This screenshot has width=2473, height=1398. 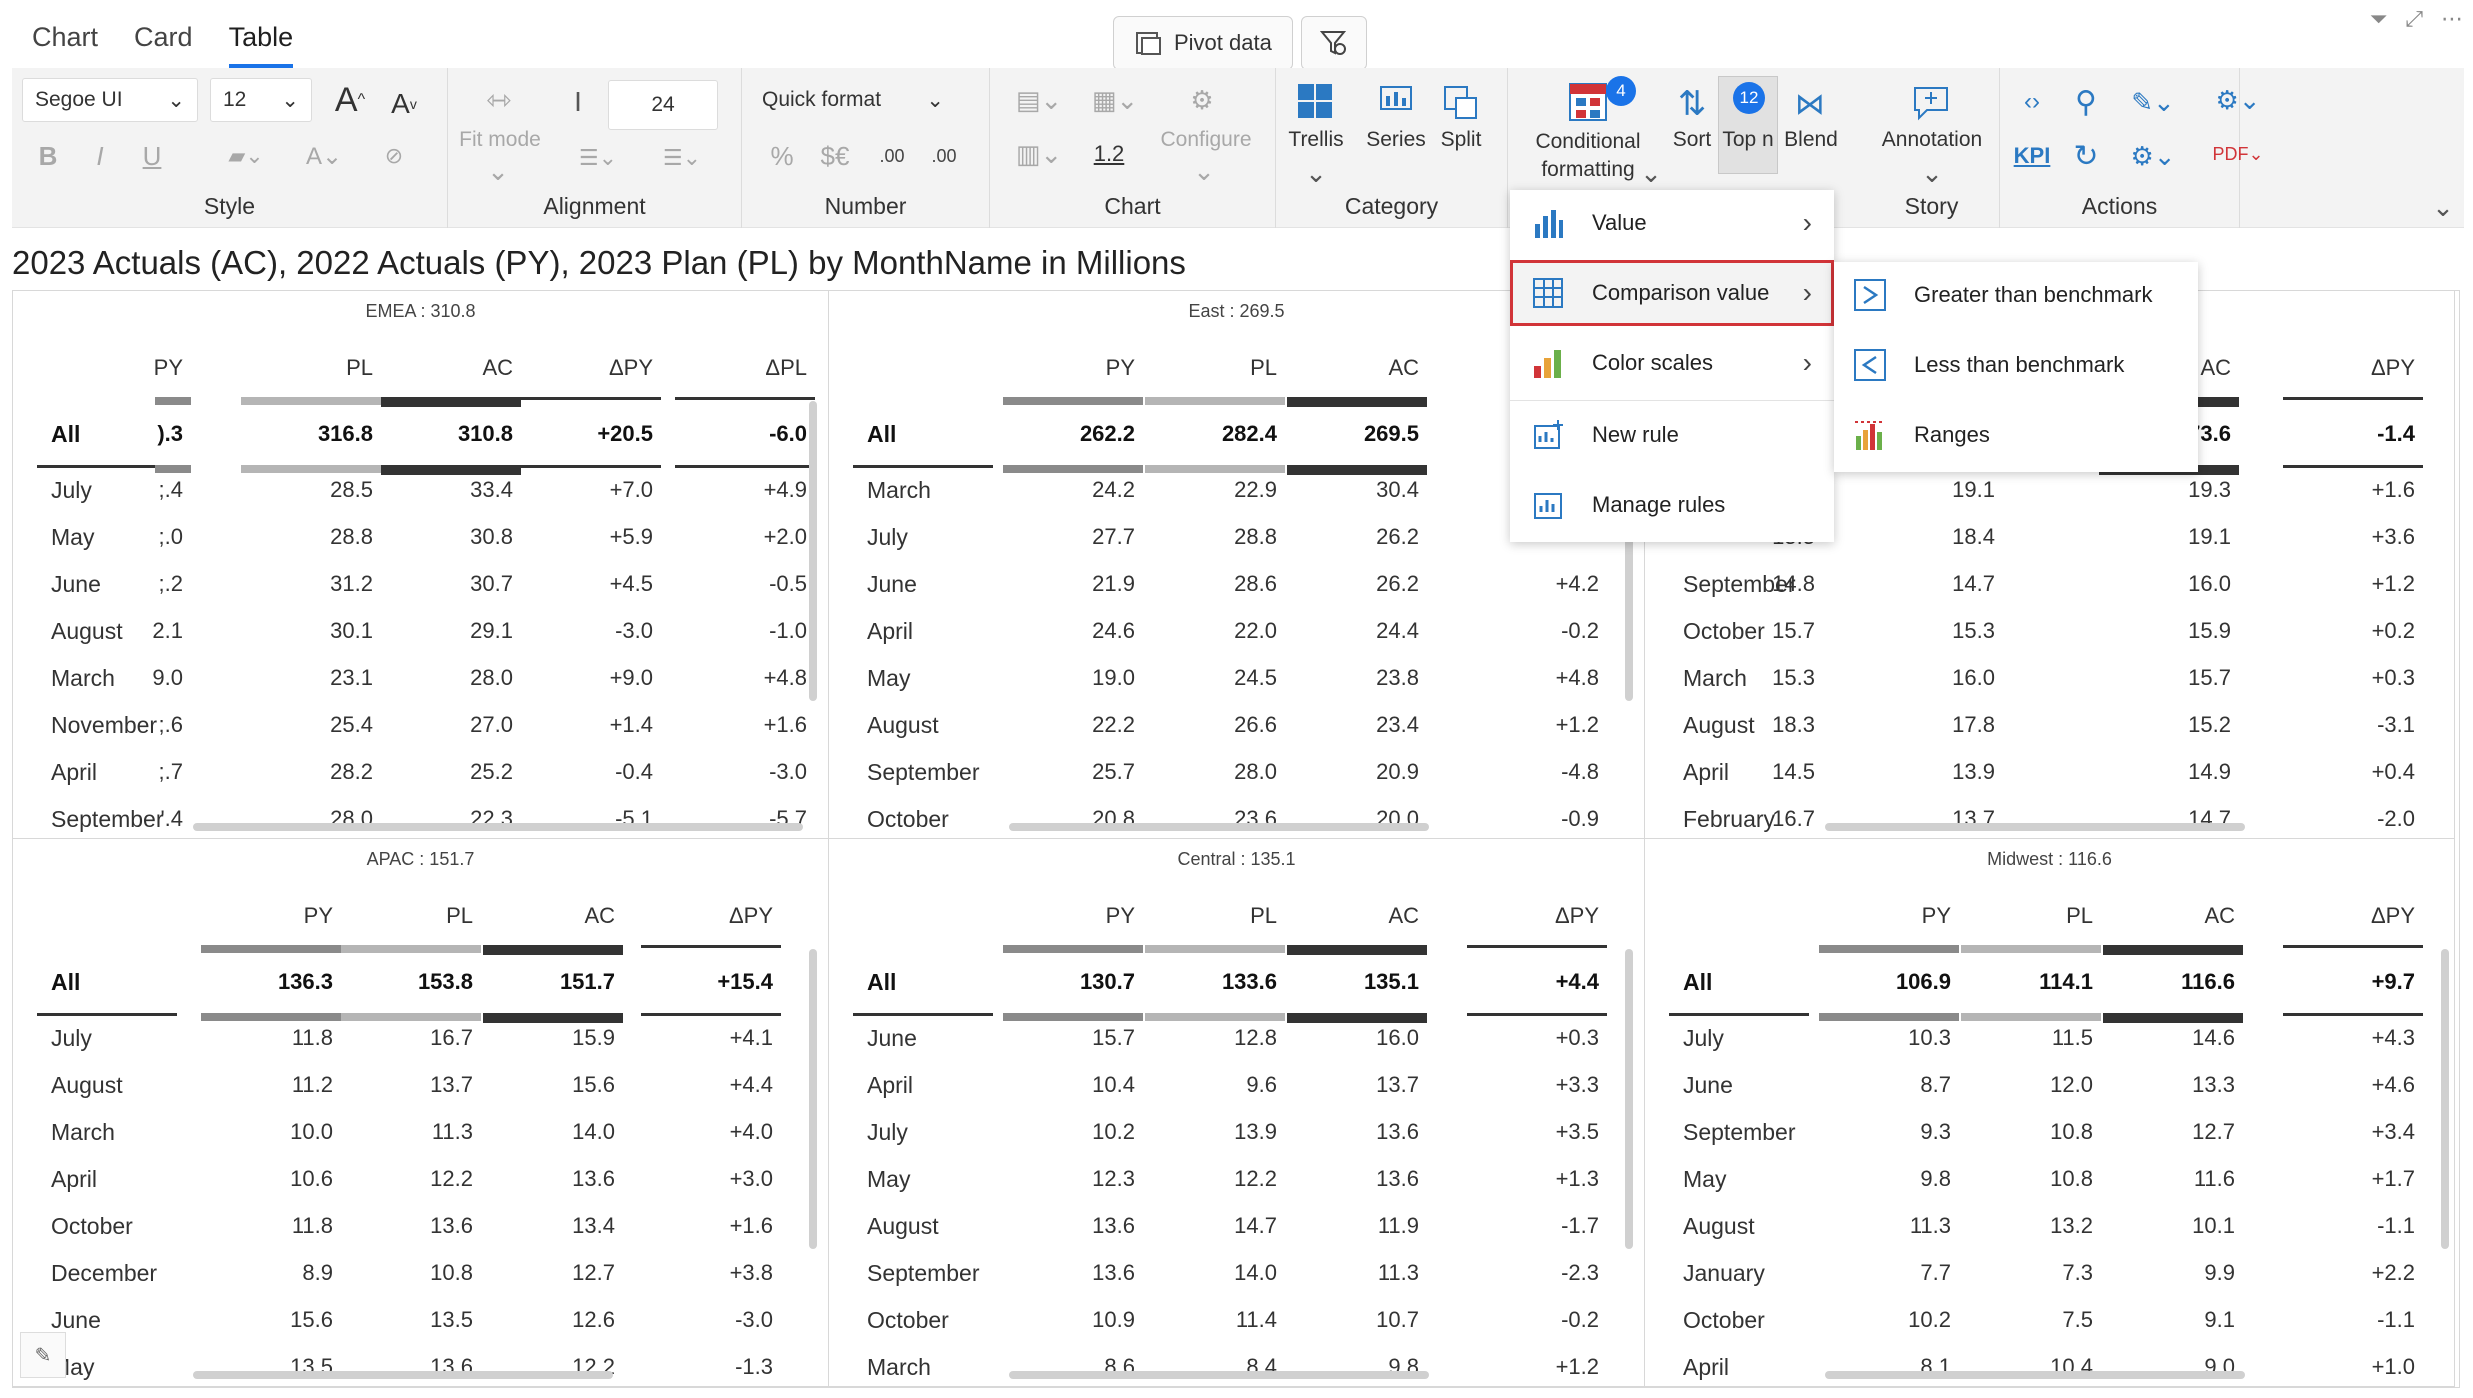 I want to click on row-label: April, so click(x=890, y=631).